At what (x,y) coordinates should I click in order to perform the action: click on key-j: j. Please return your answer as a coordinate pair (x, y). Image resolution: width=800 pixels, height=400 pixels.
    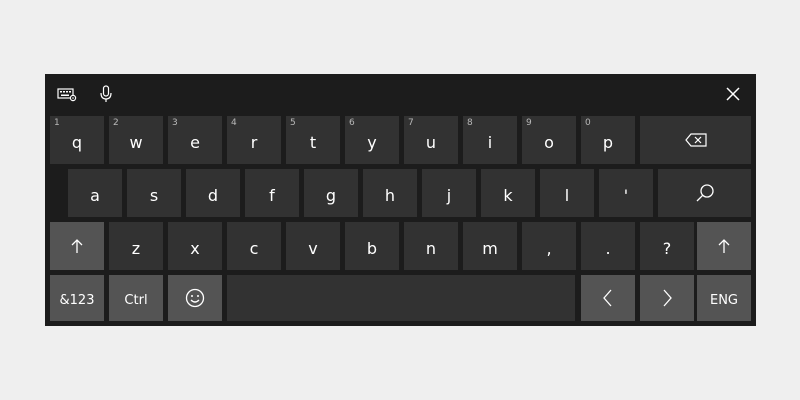
    Looking at the image, I should click on (449, 193).